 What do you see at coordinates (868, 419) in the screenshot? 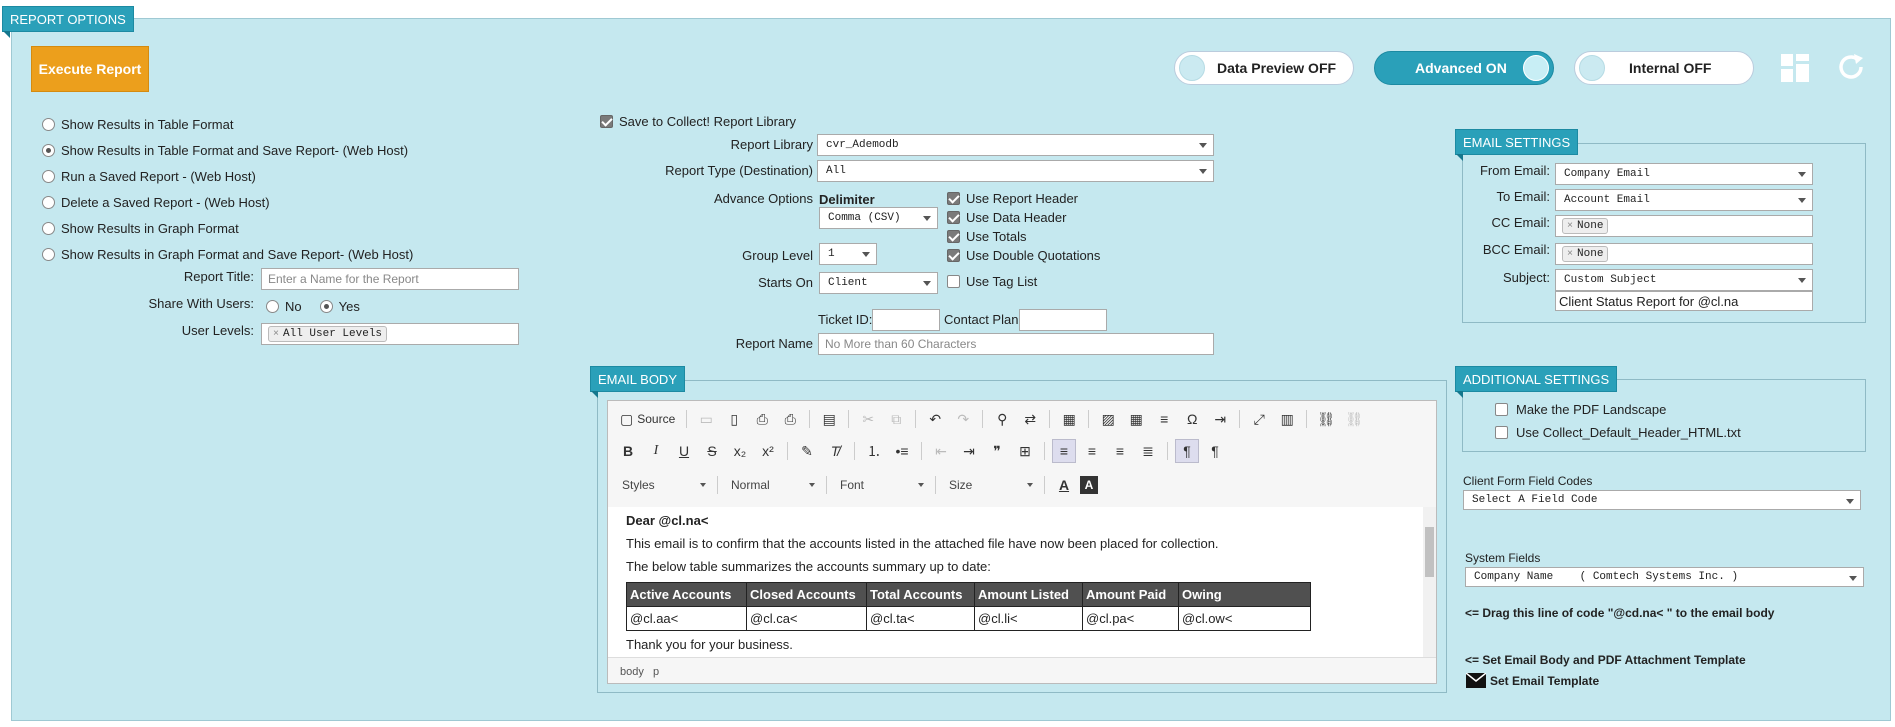
I see `cut-icon: ✂` at bounding box center [868, 419].